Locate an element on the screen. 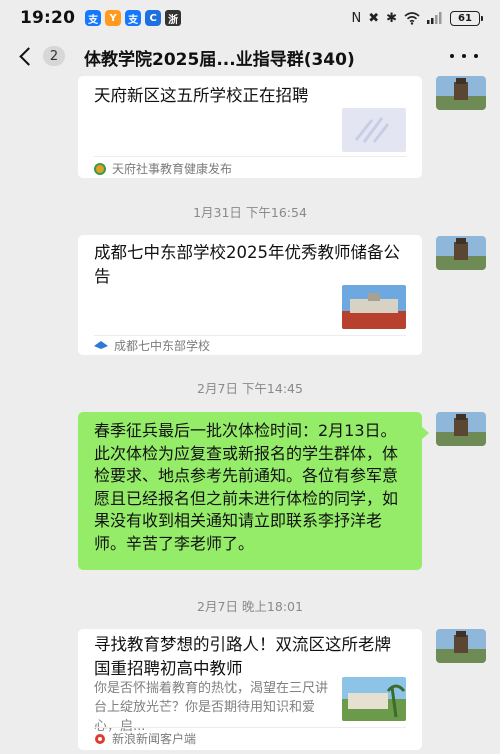 This screenshot has height=754, width=500. notification-icons: 支 Y 支 C 浙 is located at coordinates (133, 18).